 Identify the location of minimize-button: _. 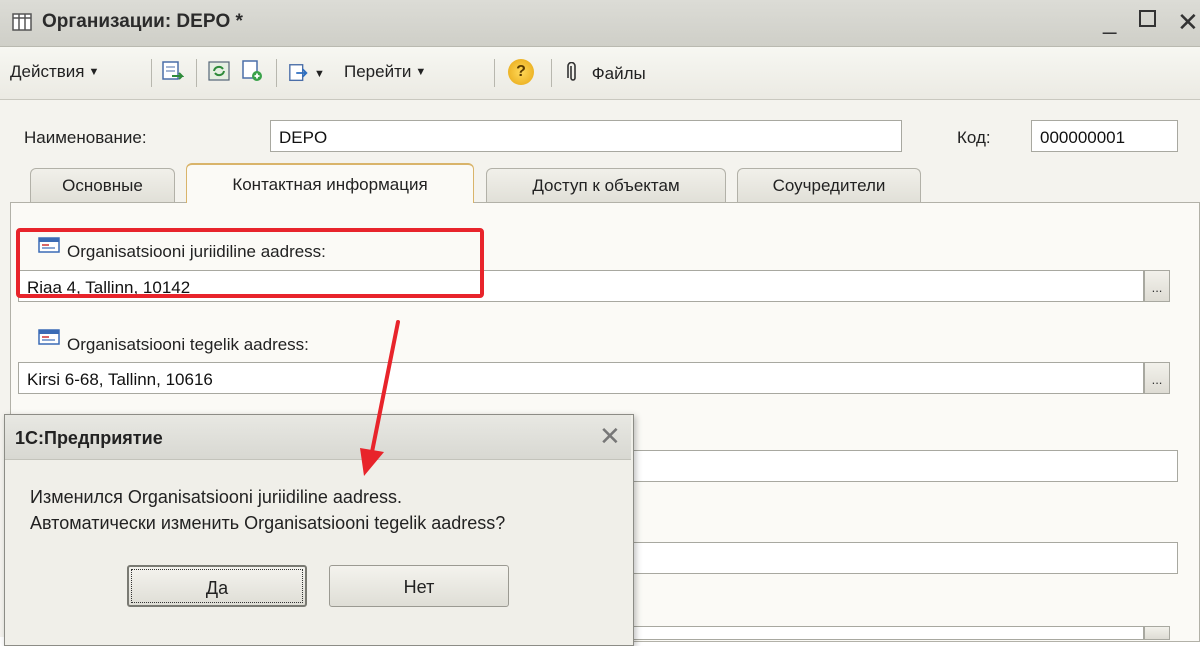
(1109, 22).